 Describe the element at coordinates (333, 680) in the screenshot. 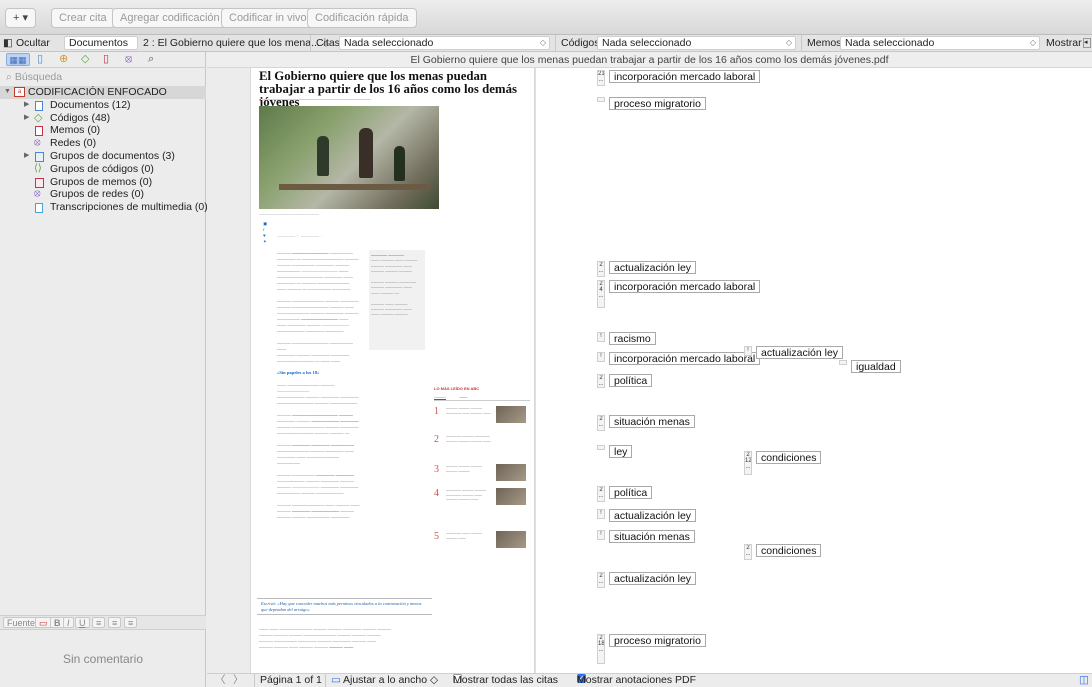

I see `fit-width-icon: ▭` at that location.